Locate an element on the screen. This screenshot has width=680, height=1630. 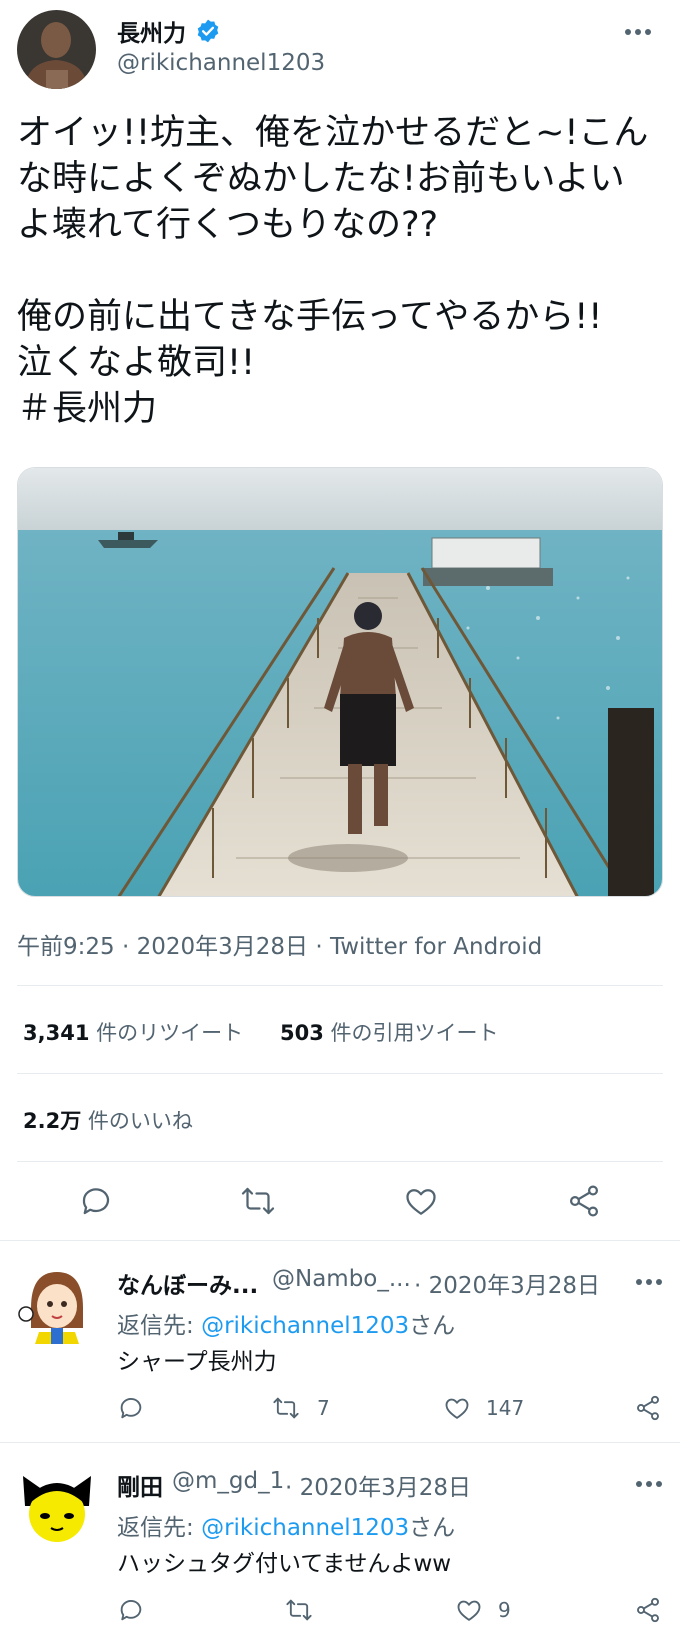
reply-text: シャープ長州力 is located at coordinates (197, 1362).